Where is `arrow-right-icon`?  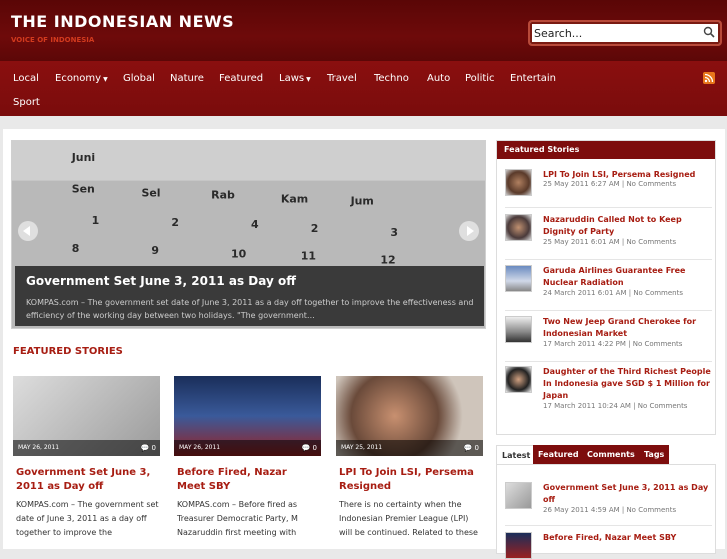
arrow-right-icon is located at coordinates (470, 231).